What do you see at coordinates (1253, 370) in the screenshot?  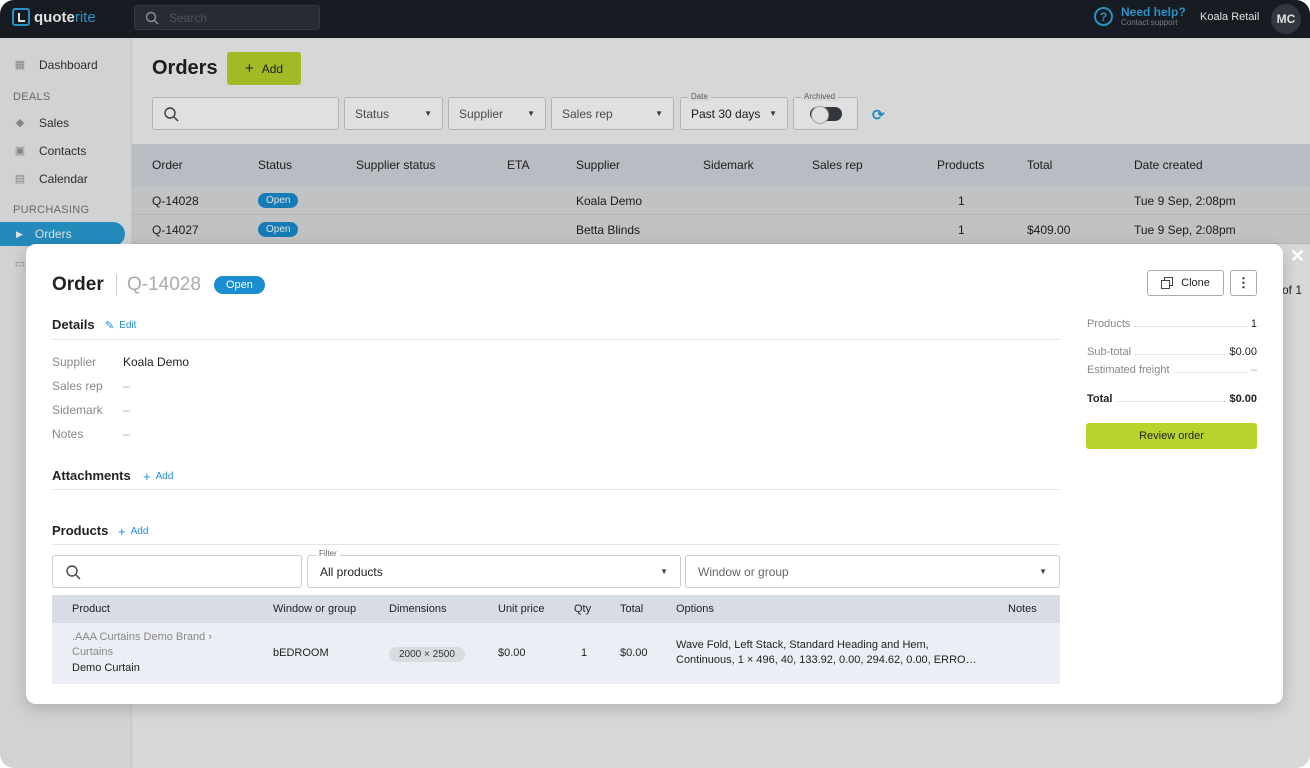 I see `summary-value: –` at bounding box center [1253, 370].